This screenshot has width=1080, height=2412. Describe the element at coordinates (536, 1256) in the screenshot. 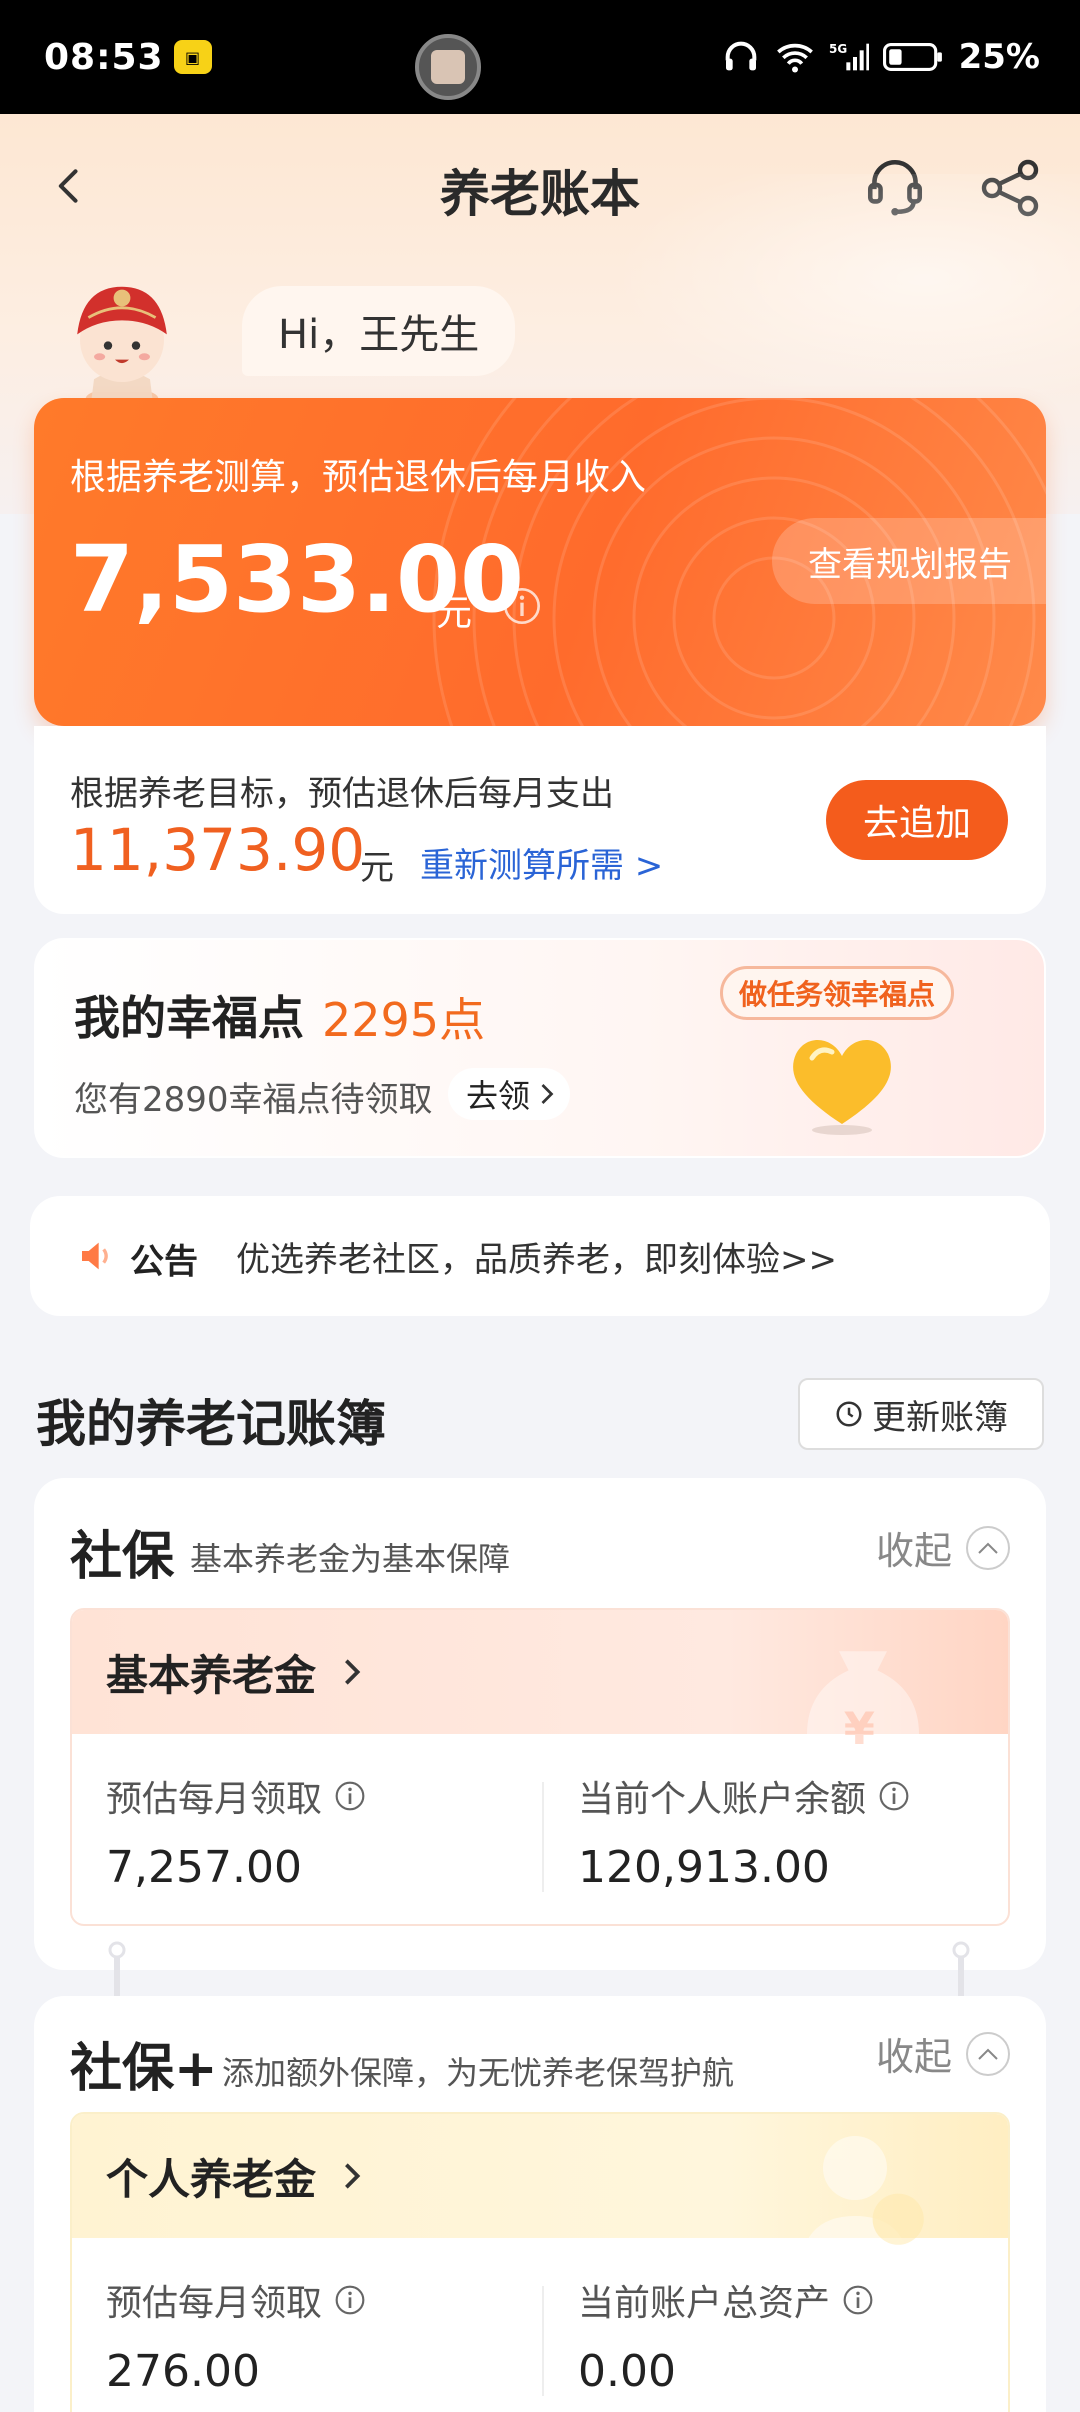

I see `announcement-text: 优选养老社区，品质养老，即刻体验>>` at that location.